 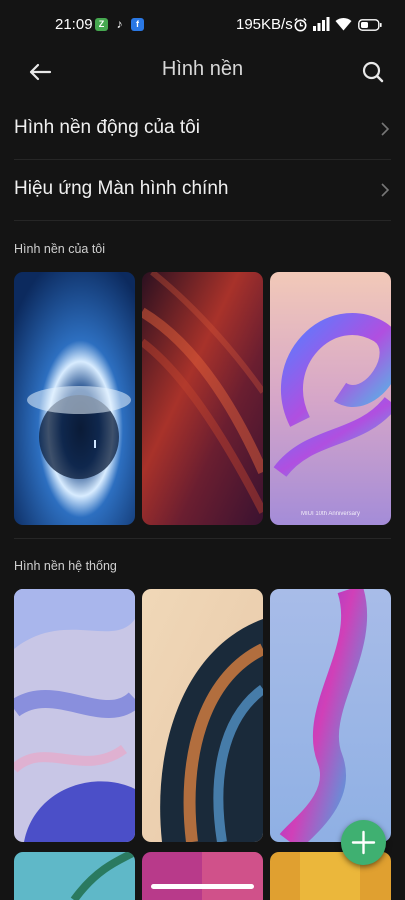 I want to click on wallpaper-thumbnail-teal, so click(x=74, y=876).